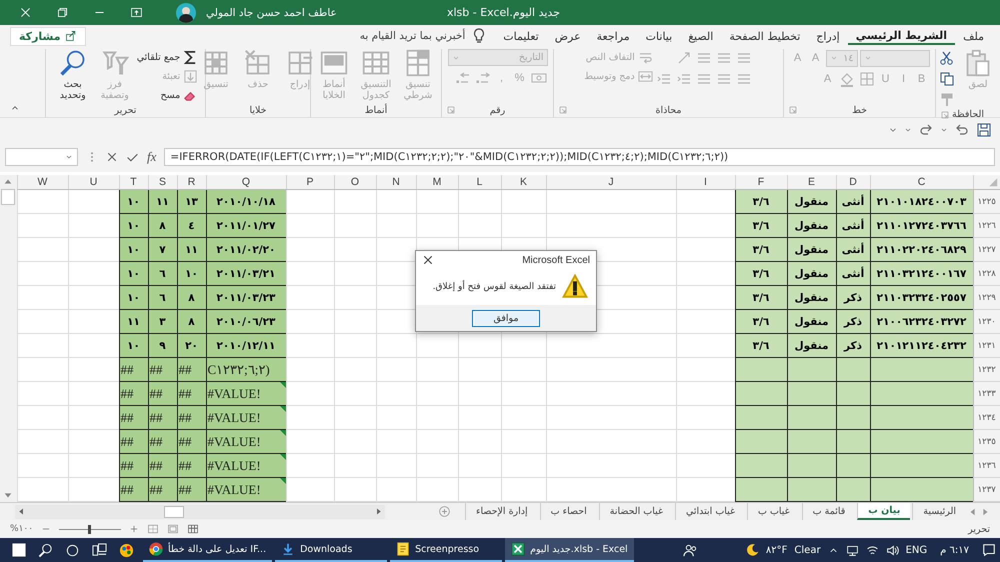  Describe the element at coordinates (396, 182) in the screenshot. I see `column-header: N` at that location.